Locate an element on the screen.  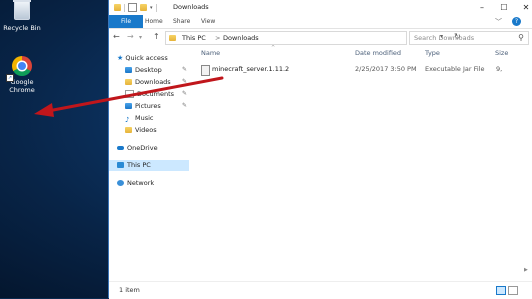
nav-item-videos: Videos is located at coordinates (141, 130).